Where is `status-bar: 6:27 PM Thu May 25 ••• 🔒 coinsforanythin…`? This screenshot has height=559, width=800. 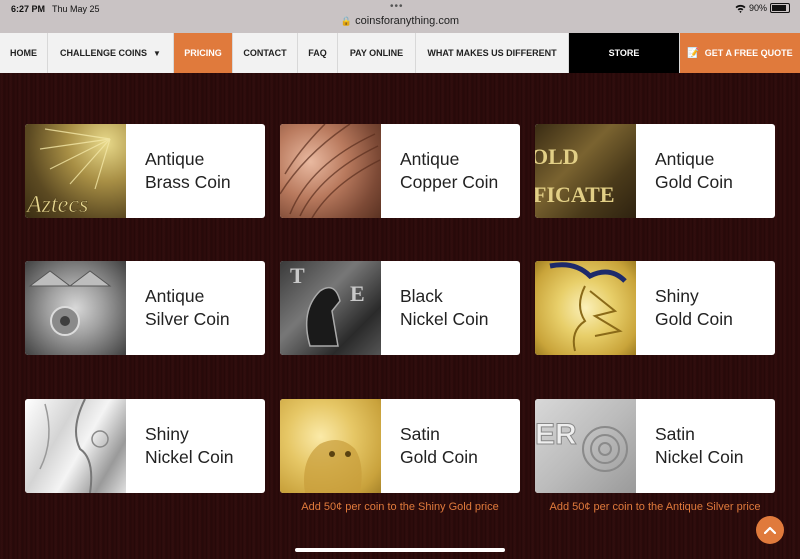 status-bar: 6:27 PM Thu May 25 ••• 🔒 coinsforanythin… is located at coordinates (400, 16).